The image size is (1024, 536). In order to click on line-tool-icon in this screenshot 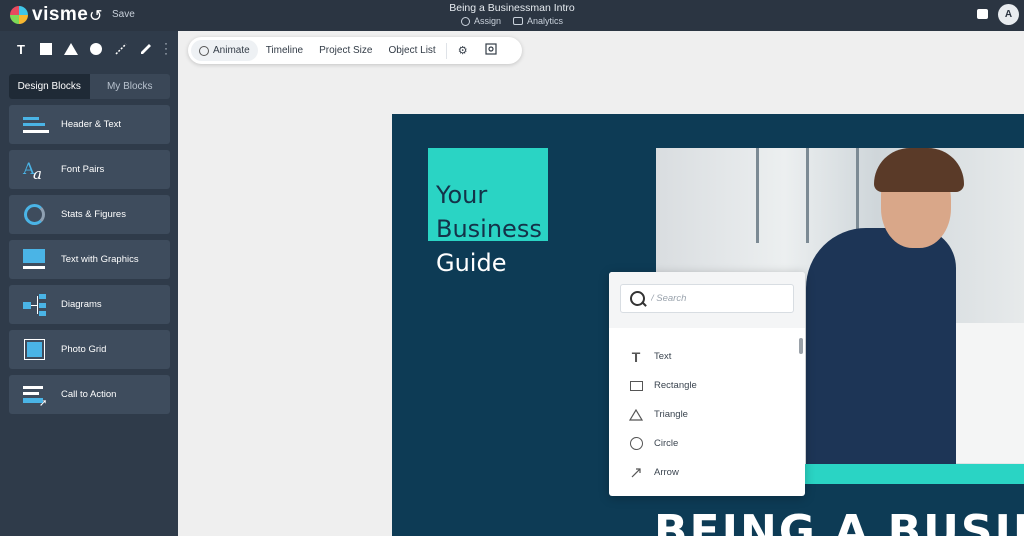, I will do `click(121, 49)`.